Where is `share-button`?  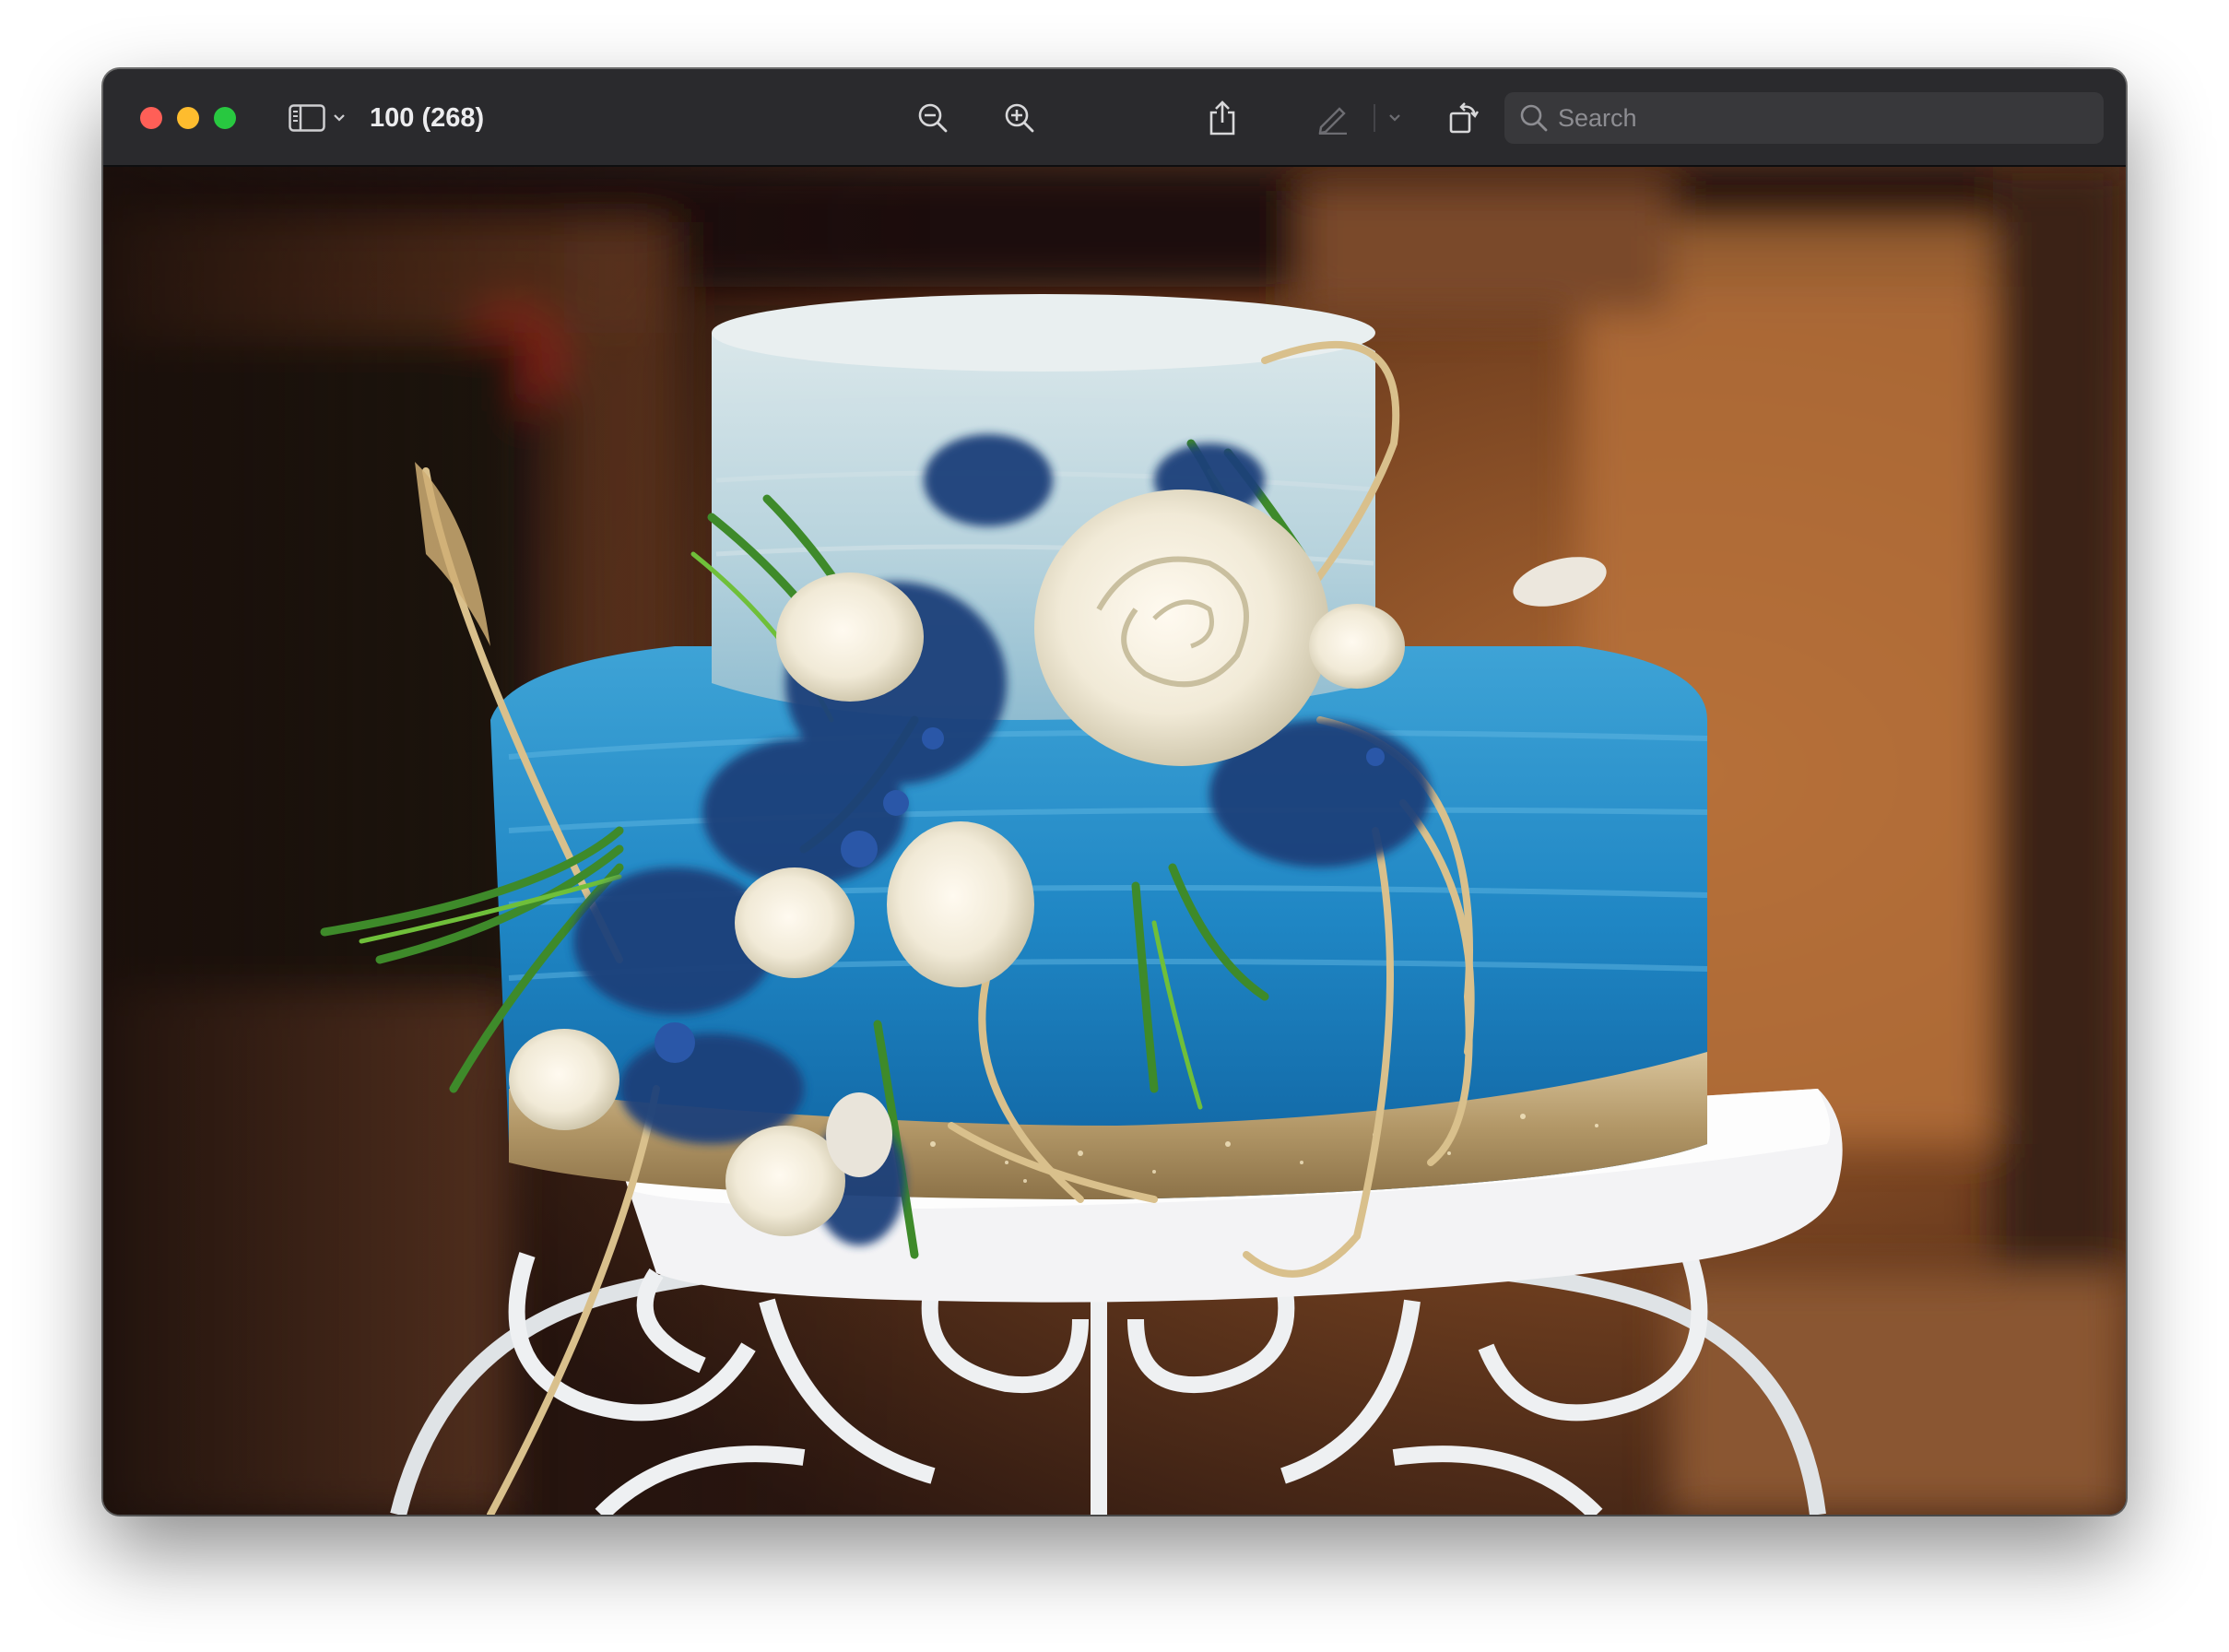
share-button is located at coordinates (1222, 118).